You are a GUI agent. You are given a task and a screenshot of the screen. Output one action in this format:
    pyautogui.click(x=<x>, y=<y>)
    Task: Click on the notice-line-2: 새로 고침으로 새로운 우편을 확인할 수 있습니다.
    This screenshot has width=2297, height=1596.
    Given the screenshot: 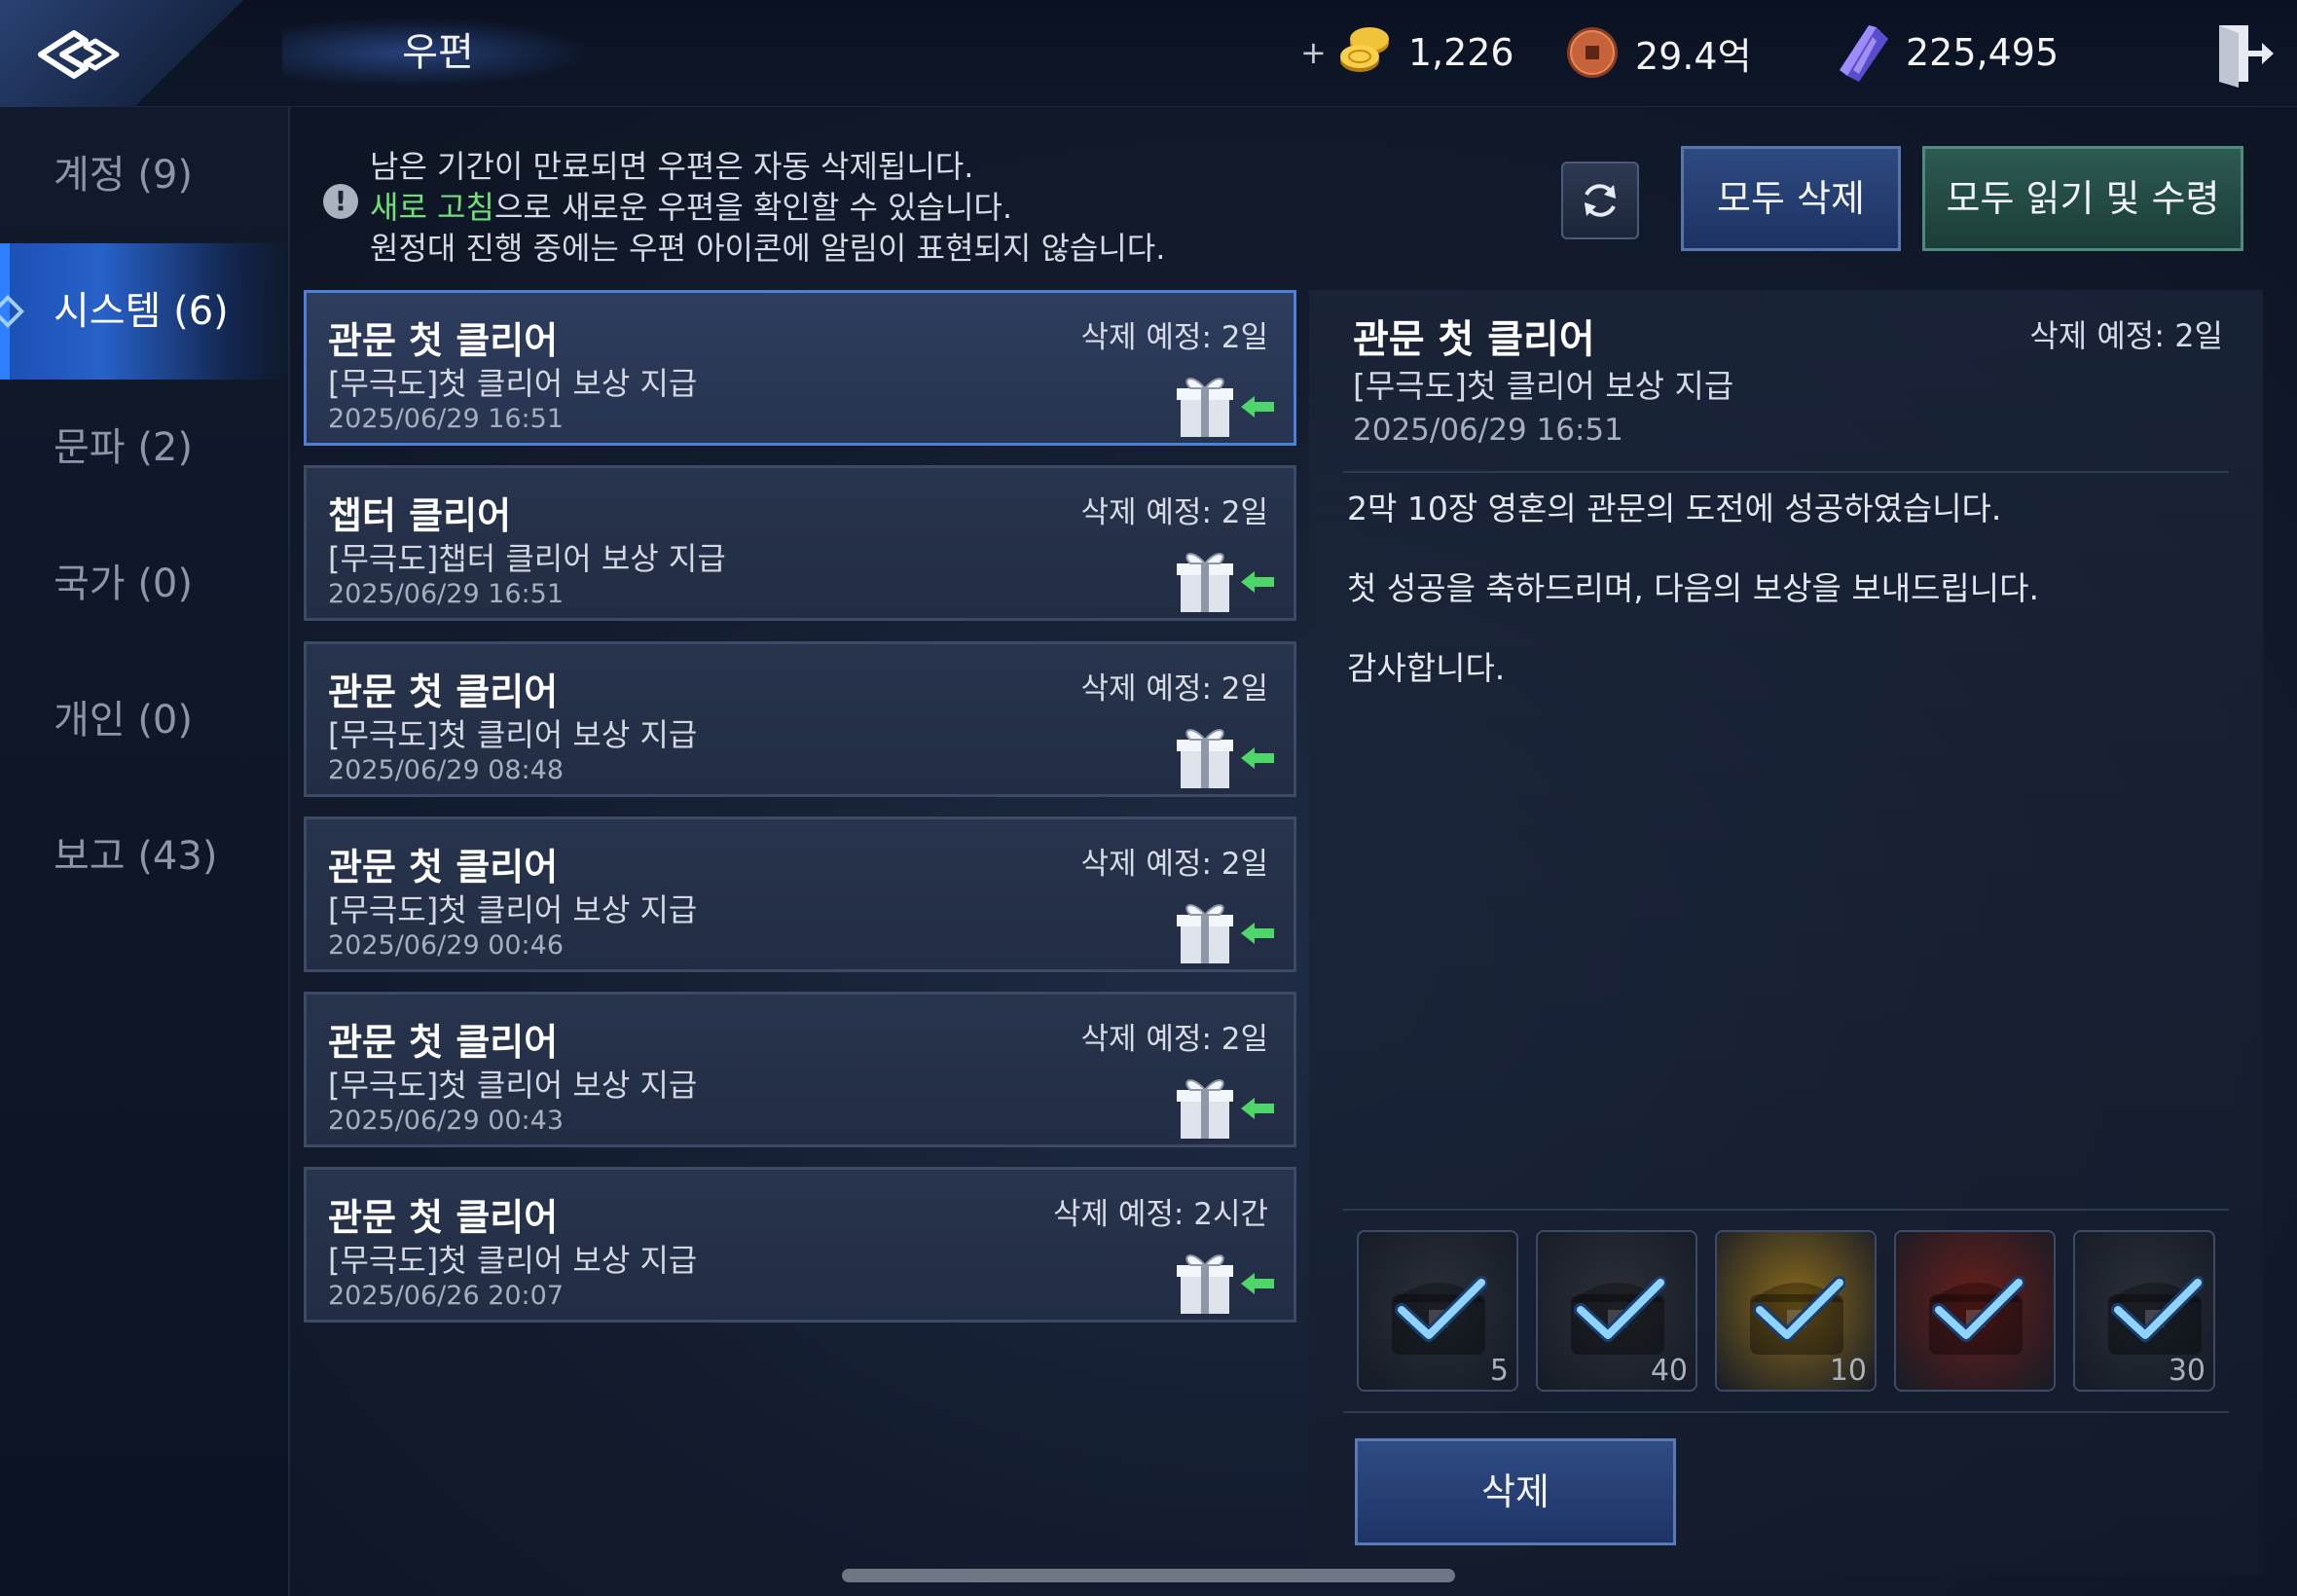 What is the action you would take?
    pyautogui.click(x=691, y=205)
    